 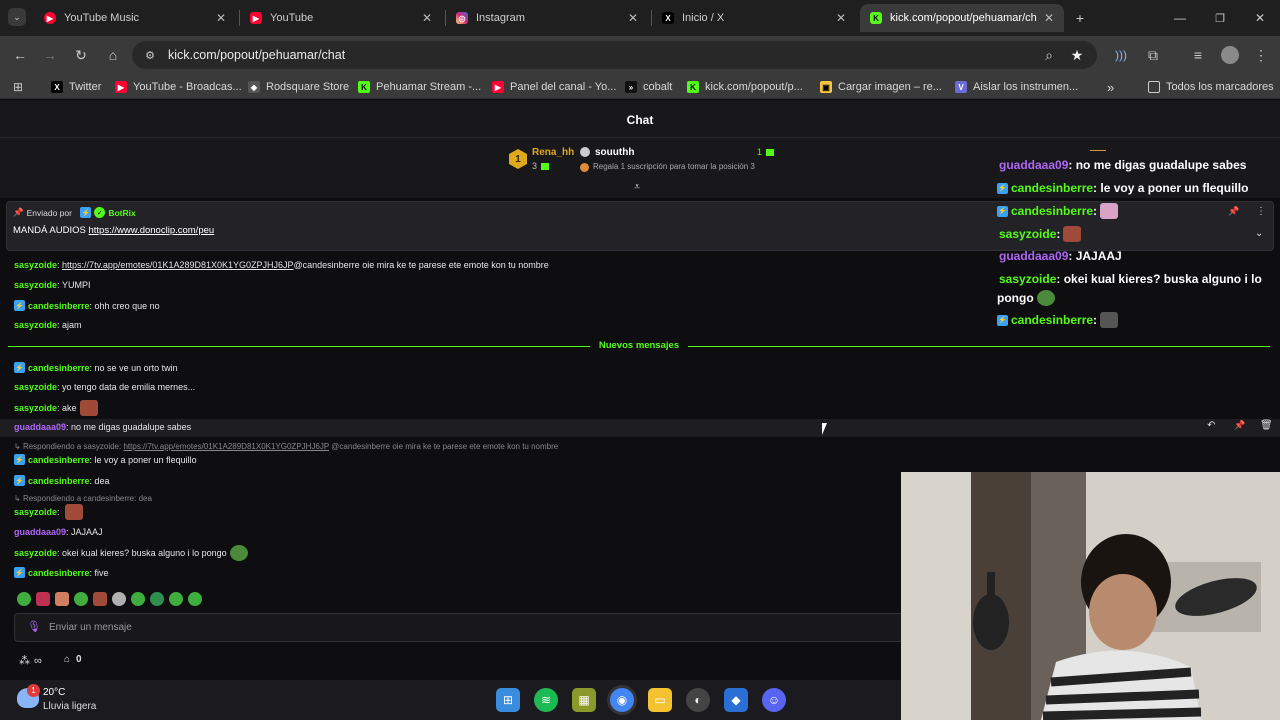 What do you see at coordinates (18, 87) in the screenshot?
I see `apps-grid-icon: ⊞` at bounding box center [18, 87].